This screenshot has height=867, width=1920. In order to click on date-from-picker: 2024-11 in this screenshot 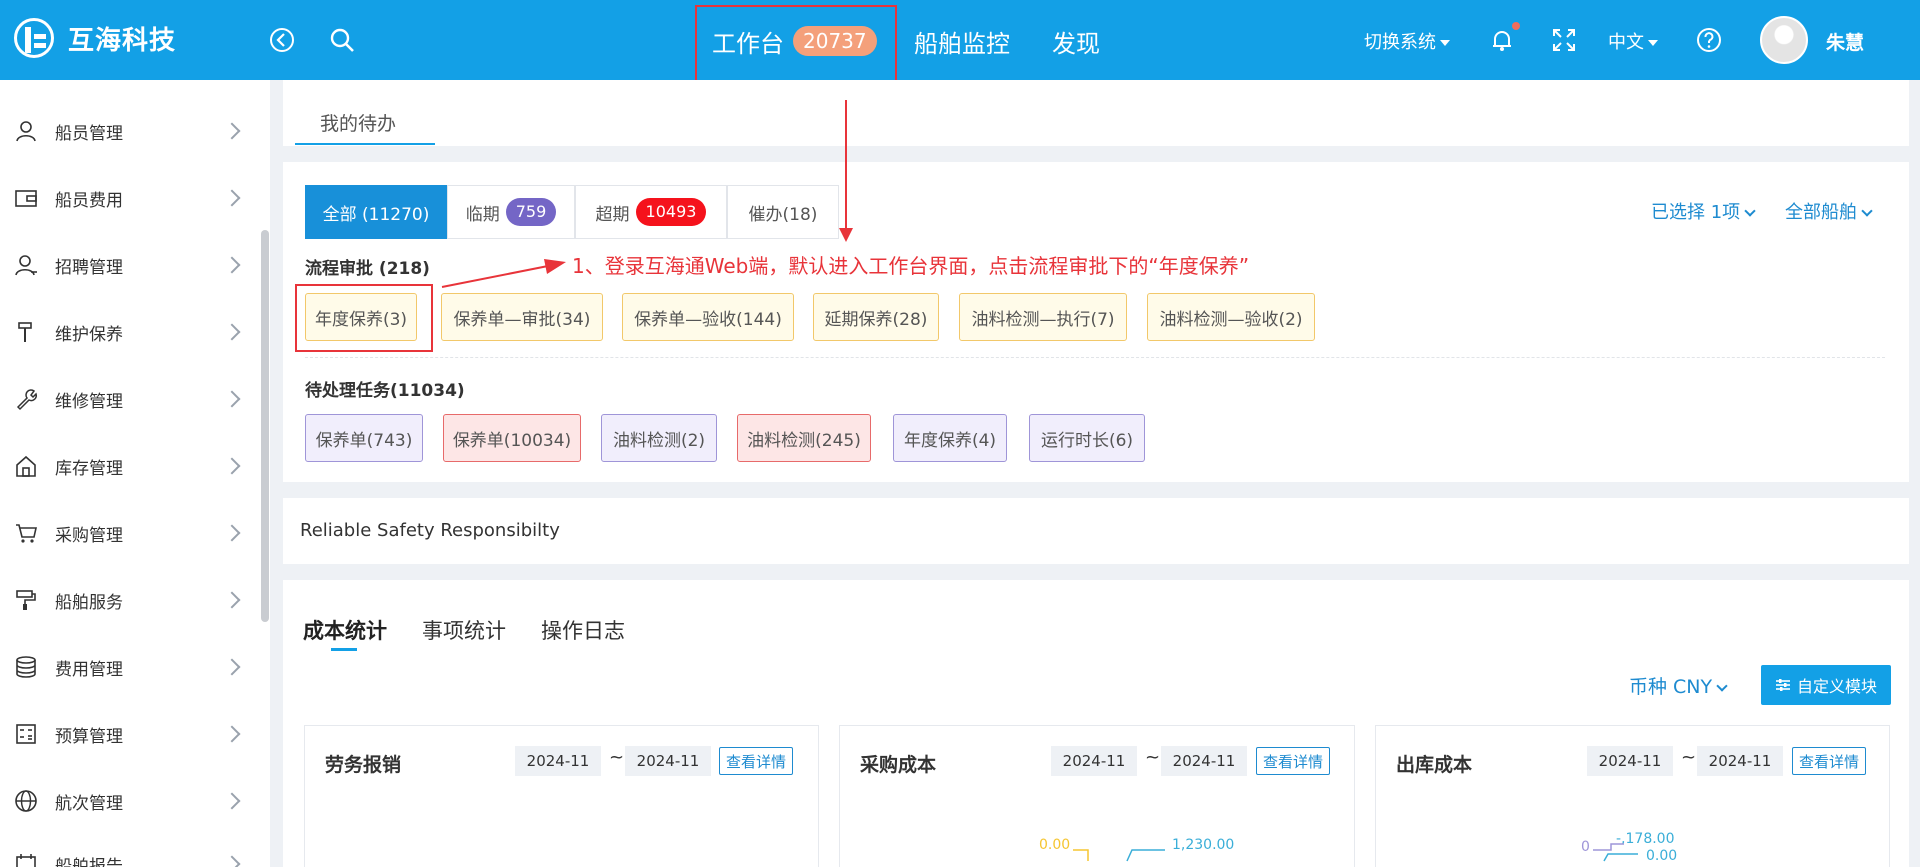, I will do `click(558, 761)`.